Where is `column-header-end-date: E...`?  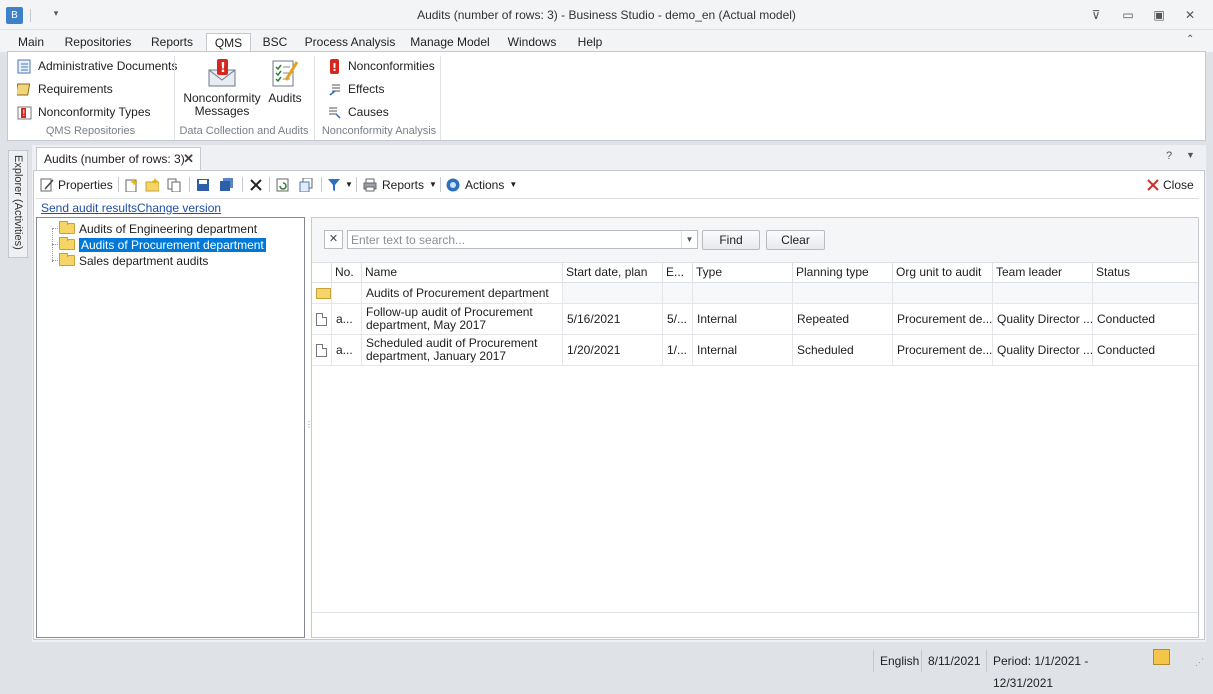 column-header-end-date: E... is located at coordinates (678, 273).